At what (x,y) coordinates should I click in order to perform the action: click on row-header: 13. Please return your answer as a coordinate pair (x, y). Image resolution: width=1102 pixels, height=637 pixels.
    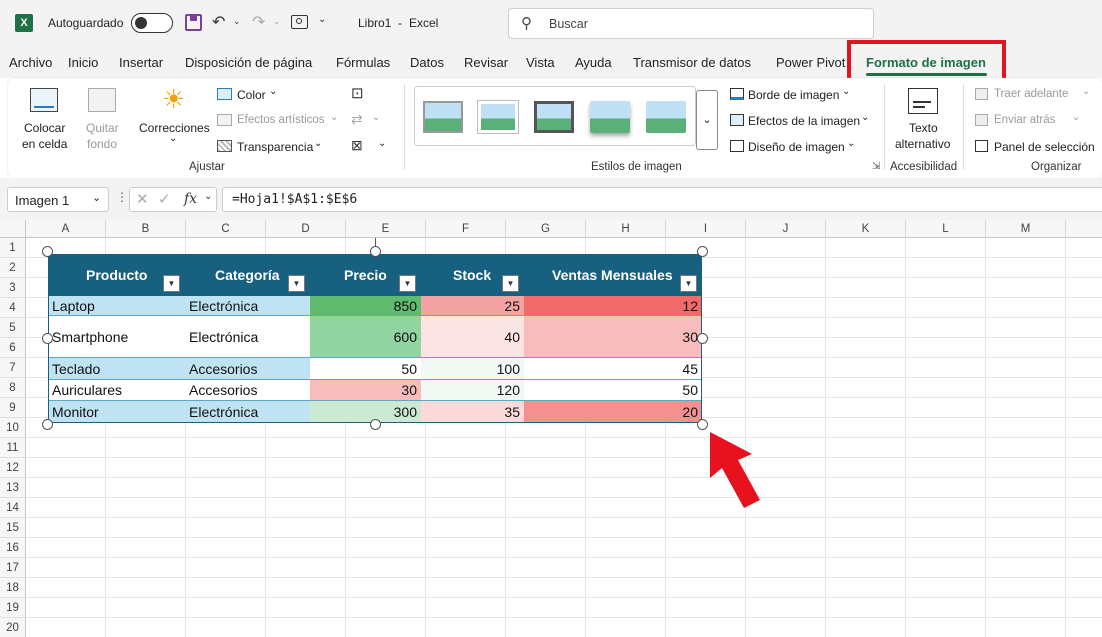
    Looking at the image, I should click on (13, 488).